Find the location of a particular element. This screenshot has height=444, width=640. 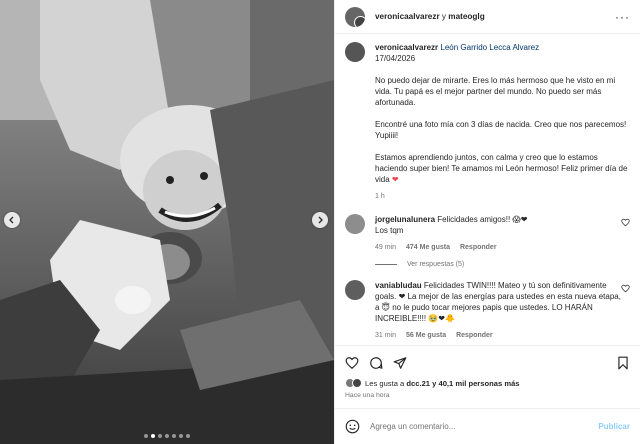

heart-icon is located at coordinates (352, 363).